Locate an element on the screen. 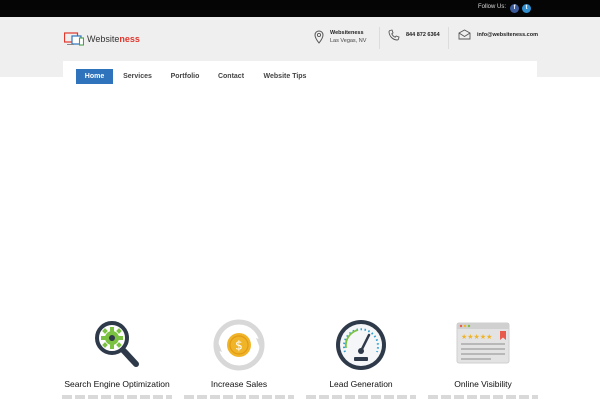  feature-seo: Search Engine Optimization is located at coordinates (117, 358).